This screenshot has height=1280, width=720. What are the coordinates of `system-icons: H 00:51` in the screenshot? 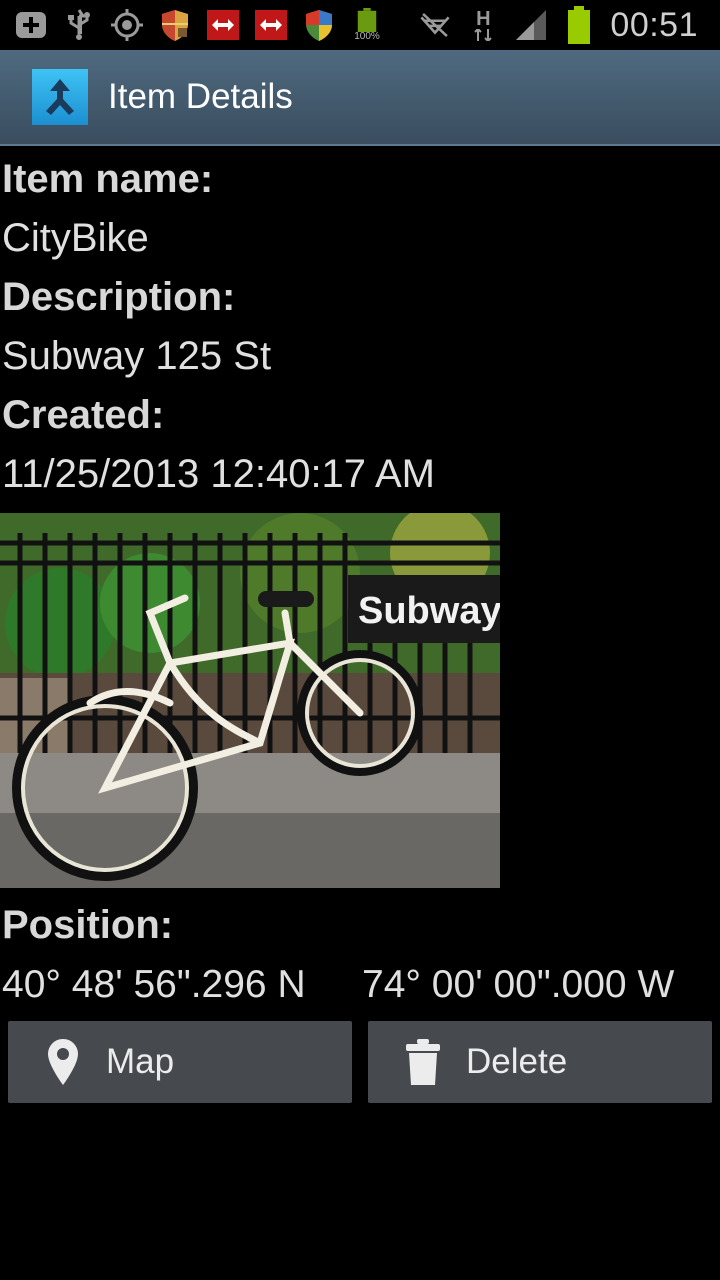 It's located at (569, 25).